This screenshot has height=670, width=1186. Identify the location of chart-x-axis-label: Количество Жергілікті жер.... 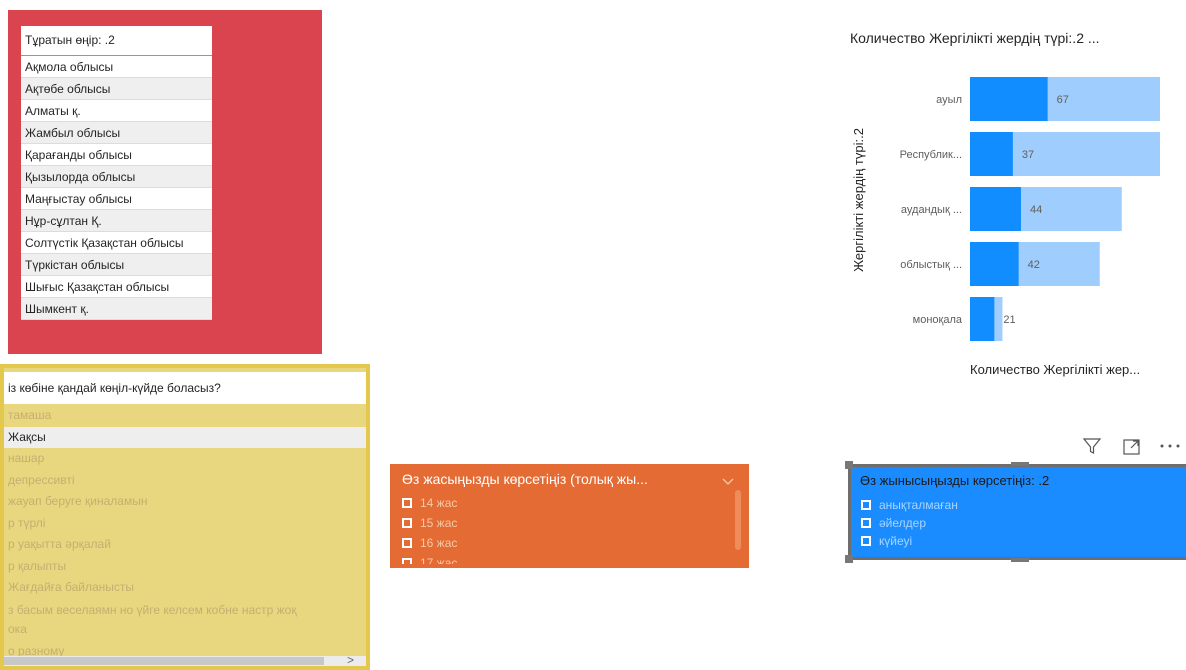
(1055, 369).